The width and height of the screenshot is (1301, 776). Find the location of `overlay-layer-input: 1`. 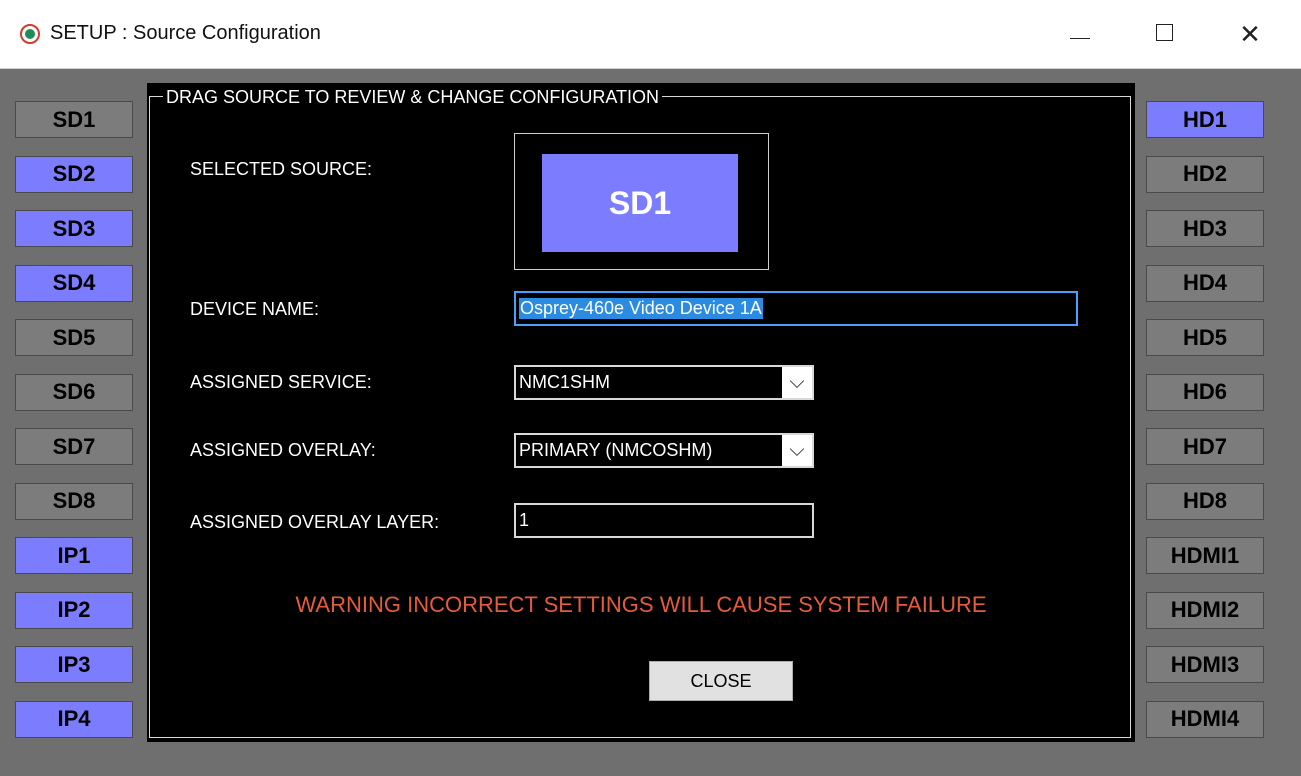

overlay-layer-input: 1 is located at coordinates (664, 520).